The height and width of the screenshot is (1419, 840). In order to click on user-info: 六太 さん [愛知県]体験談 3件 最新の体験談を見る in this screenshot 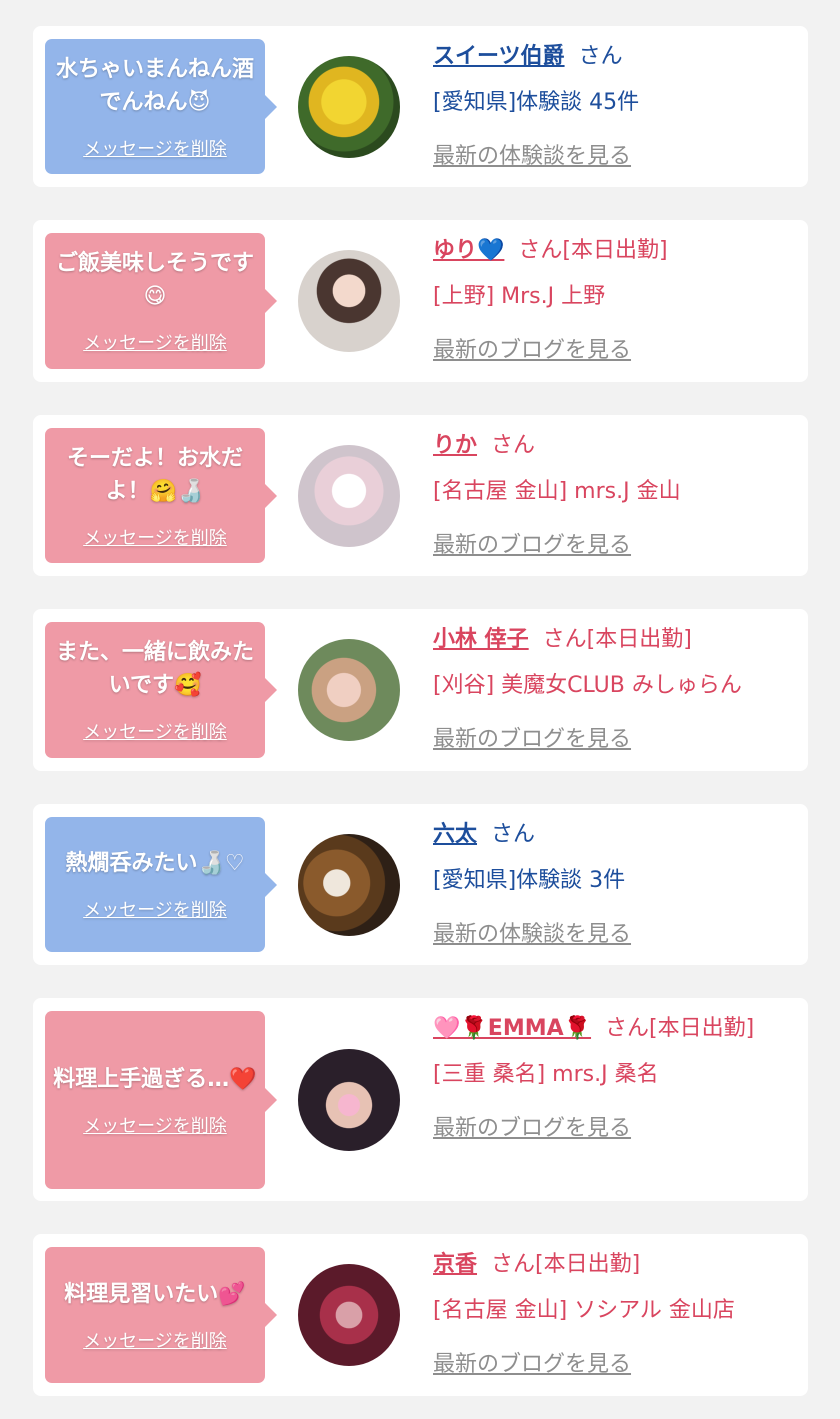, I will do `click(615, 884)`.